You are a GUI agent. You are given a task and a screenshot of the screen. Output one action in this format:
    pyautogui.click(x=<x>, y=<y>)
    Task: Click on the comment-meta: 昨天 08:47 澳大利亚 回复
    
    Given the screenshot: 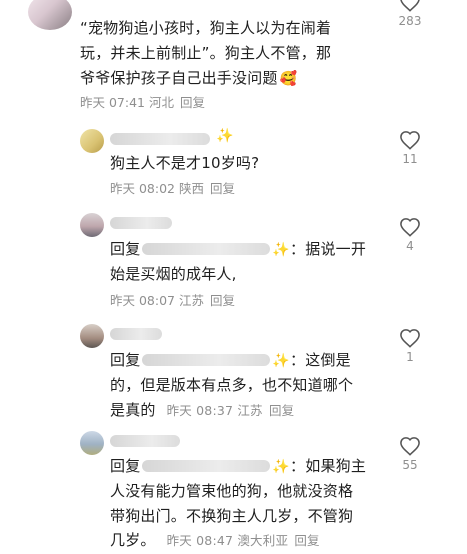 What is the action you would take?
    pyautogui.click(x=243, y=540)
    